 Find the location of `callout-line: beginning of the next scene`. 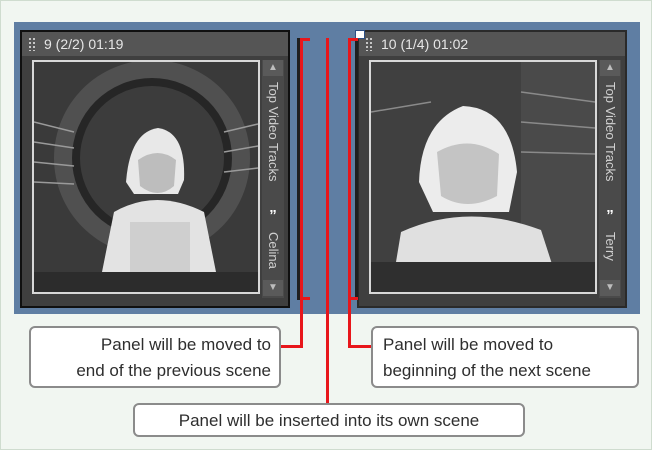

callout-line: beginning of the next scene is located at coordinates (487, 370).